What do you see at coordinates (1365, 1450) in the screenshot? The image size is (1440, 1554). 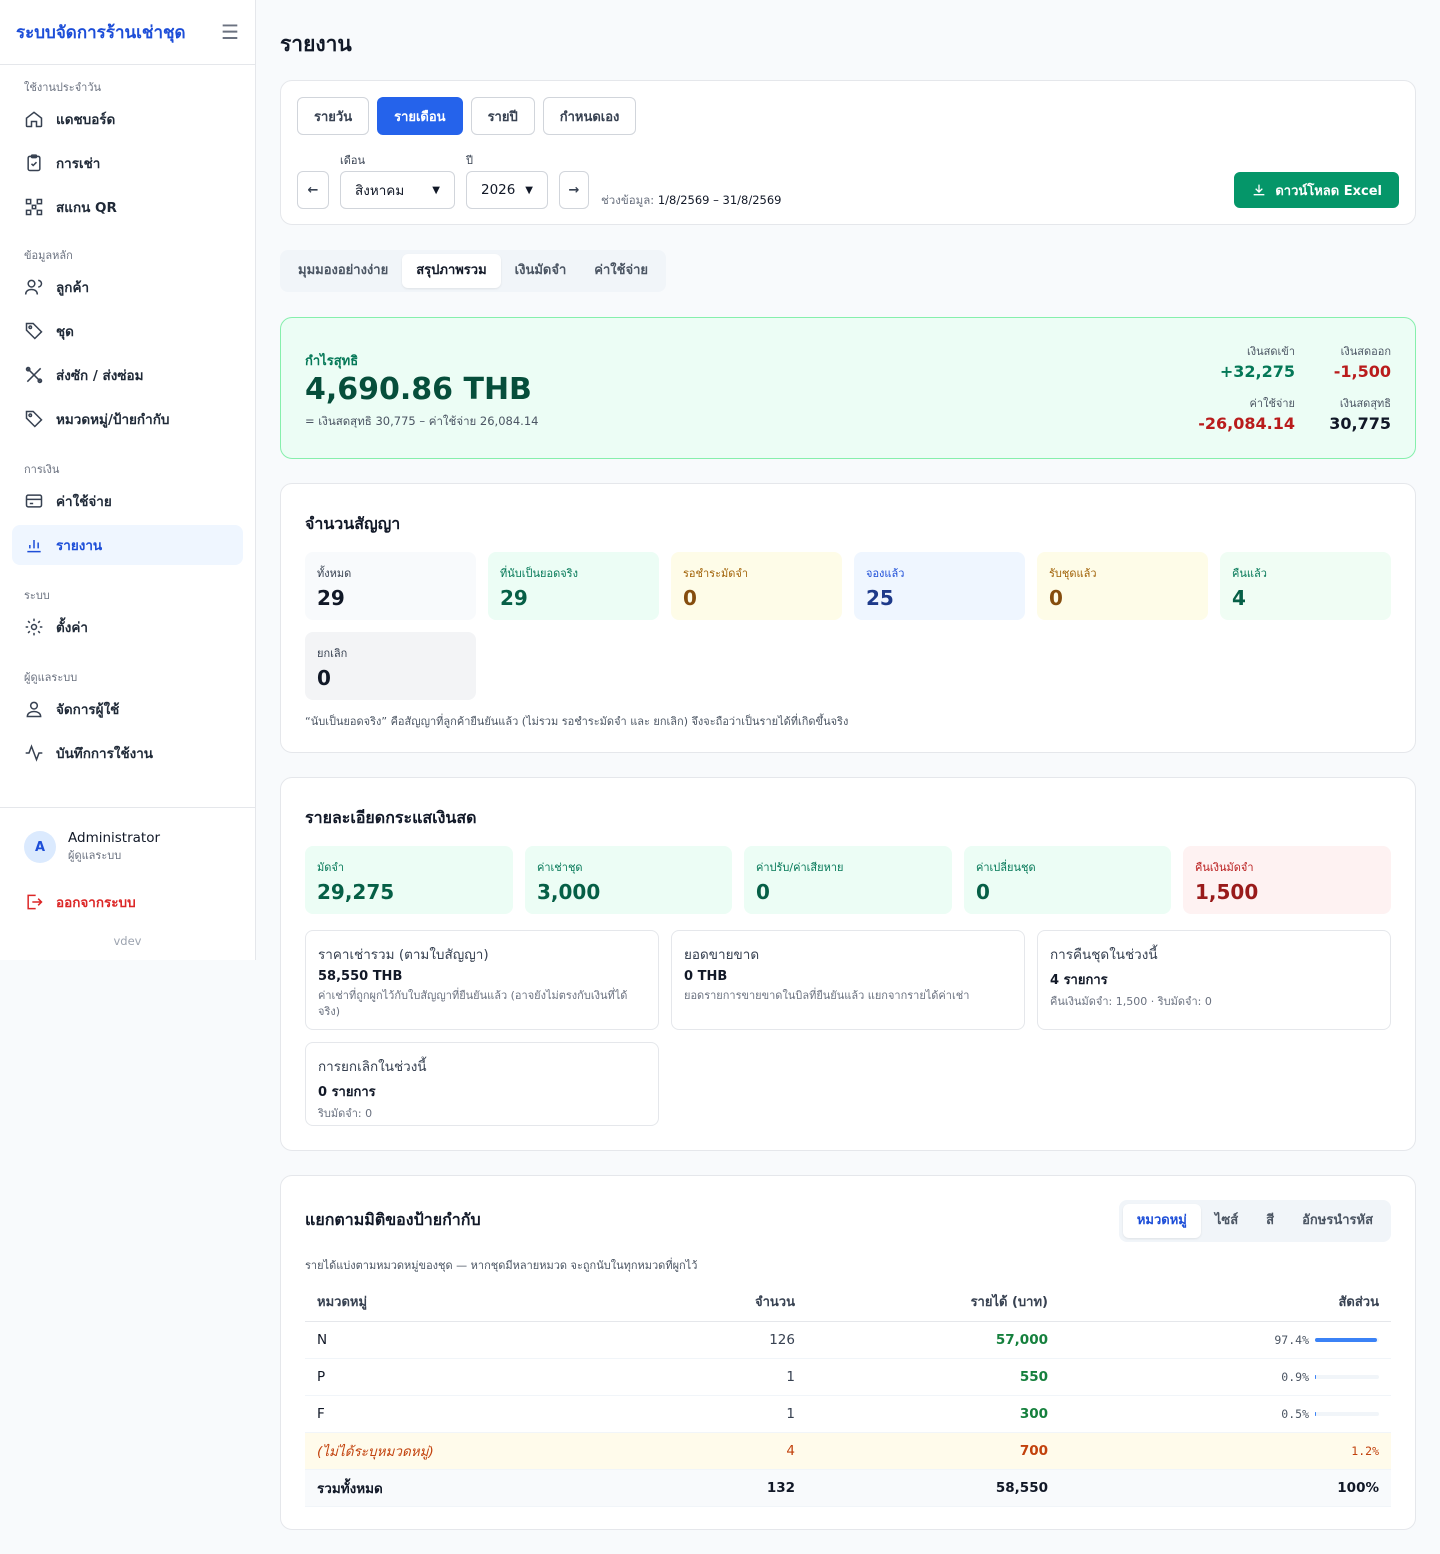 I see `share-text: 1.2%` at bounding box center [1365, 1450].